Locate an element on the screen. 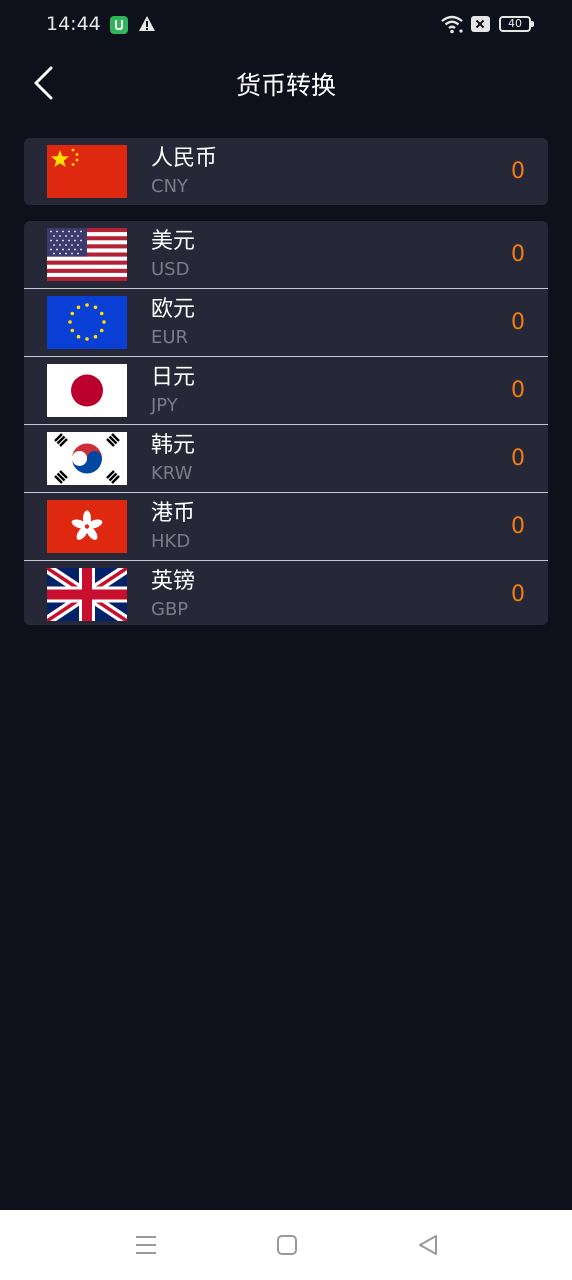 This screenshot has height=1280, width=572. currency-code: HKD is located at coordinates (171, 541).